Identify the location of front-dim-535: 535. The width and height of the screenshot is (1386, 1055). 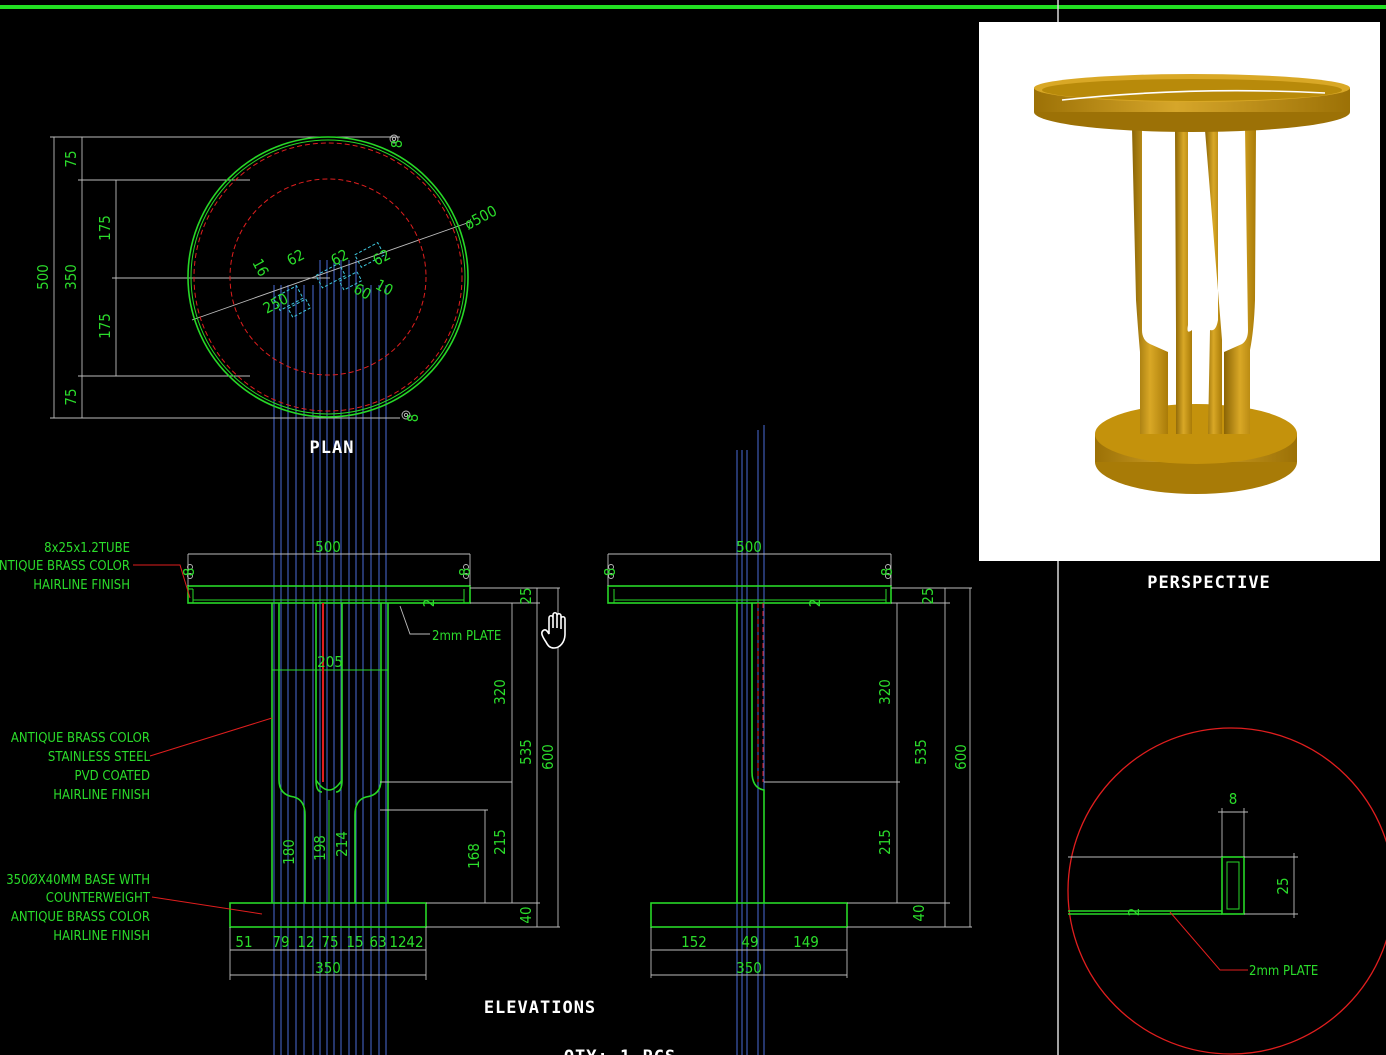
(526, 752).